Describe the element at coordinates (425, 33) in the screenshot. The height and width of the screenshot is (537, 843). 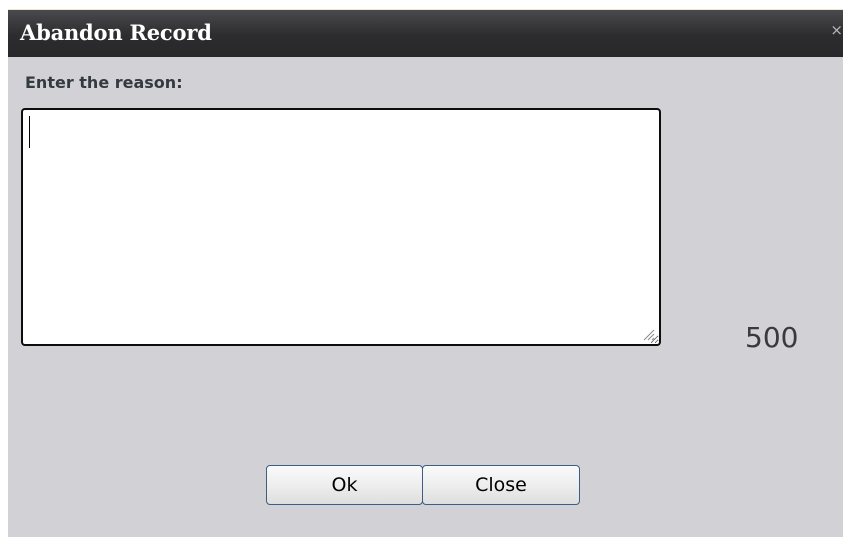
I see `dialog-title-bar: Abandon Record ×` at that location.